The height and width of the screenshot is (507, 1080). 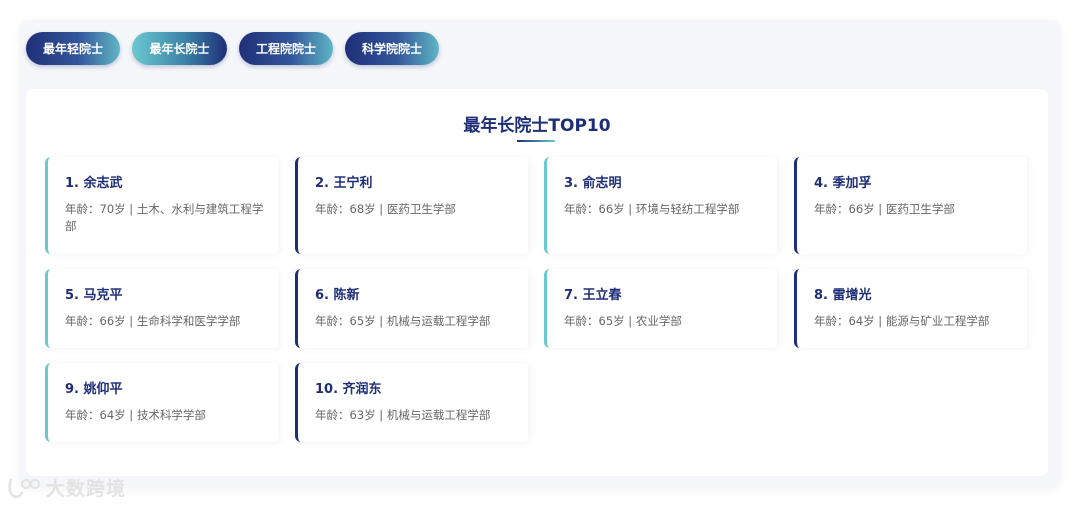 What do you see at coordinates (385, 209) in the screenshot?
I see `academician-info: 年龄：68岁 | 医药卫生学部` at bounding box center [385, 209].